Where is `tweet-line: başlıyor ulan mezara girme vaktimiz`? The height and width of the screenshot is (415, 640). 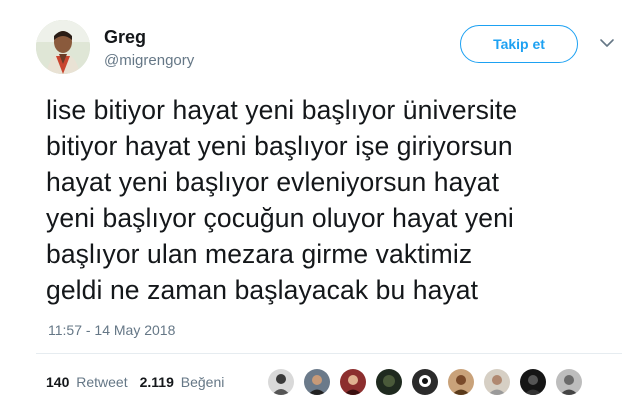 tweet-line: başlıyor ulan mezara girme vaktimiz is located at coordinates (259, 254).